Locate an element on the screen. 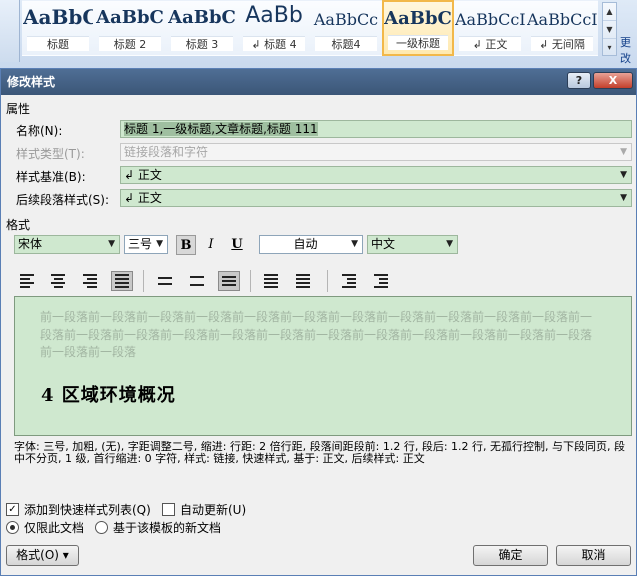 This screenshot has width=637, height=576. new-documents-template-label: 基于该模板的新文档 is located at coordinates (167, 528).